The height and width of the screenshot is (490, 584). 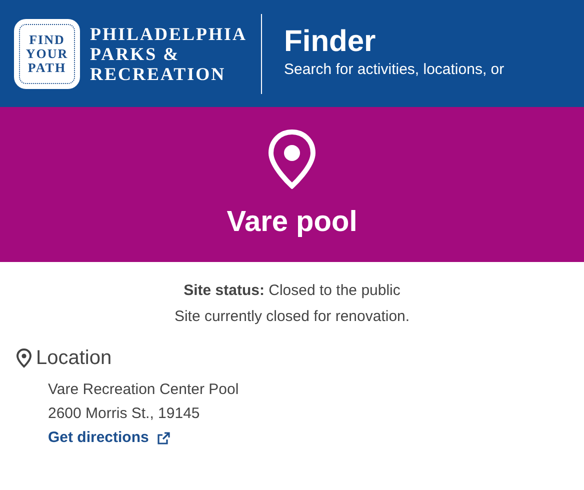 What do you see at coordinates (169, 34) in the screenshot?
I see `org-name-line: PHILADELPHIA` at bounding box center [169, 34].